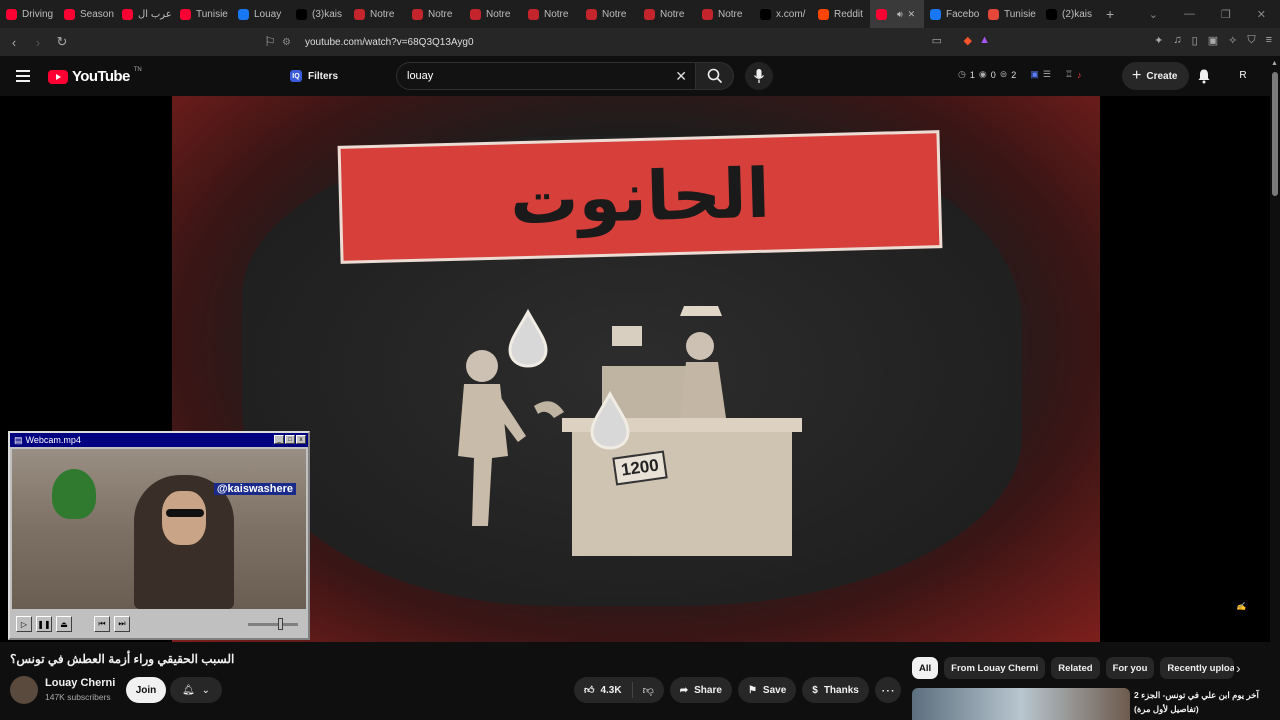 Image resolution: width=1280 pixels, height=720 pixels. I want to click on new-tab-icon: +, so click(1110, 14).